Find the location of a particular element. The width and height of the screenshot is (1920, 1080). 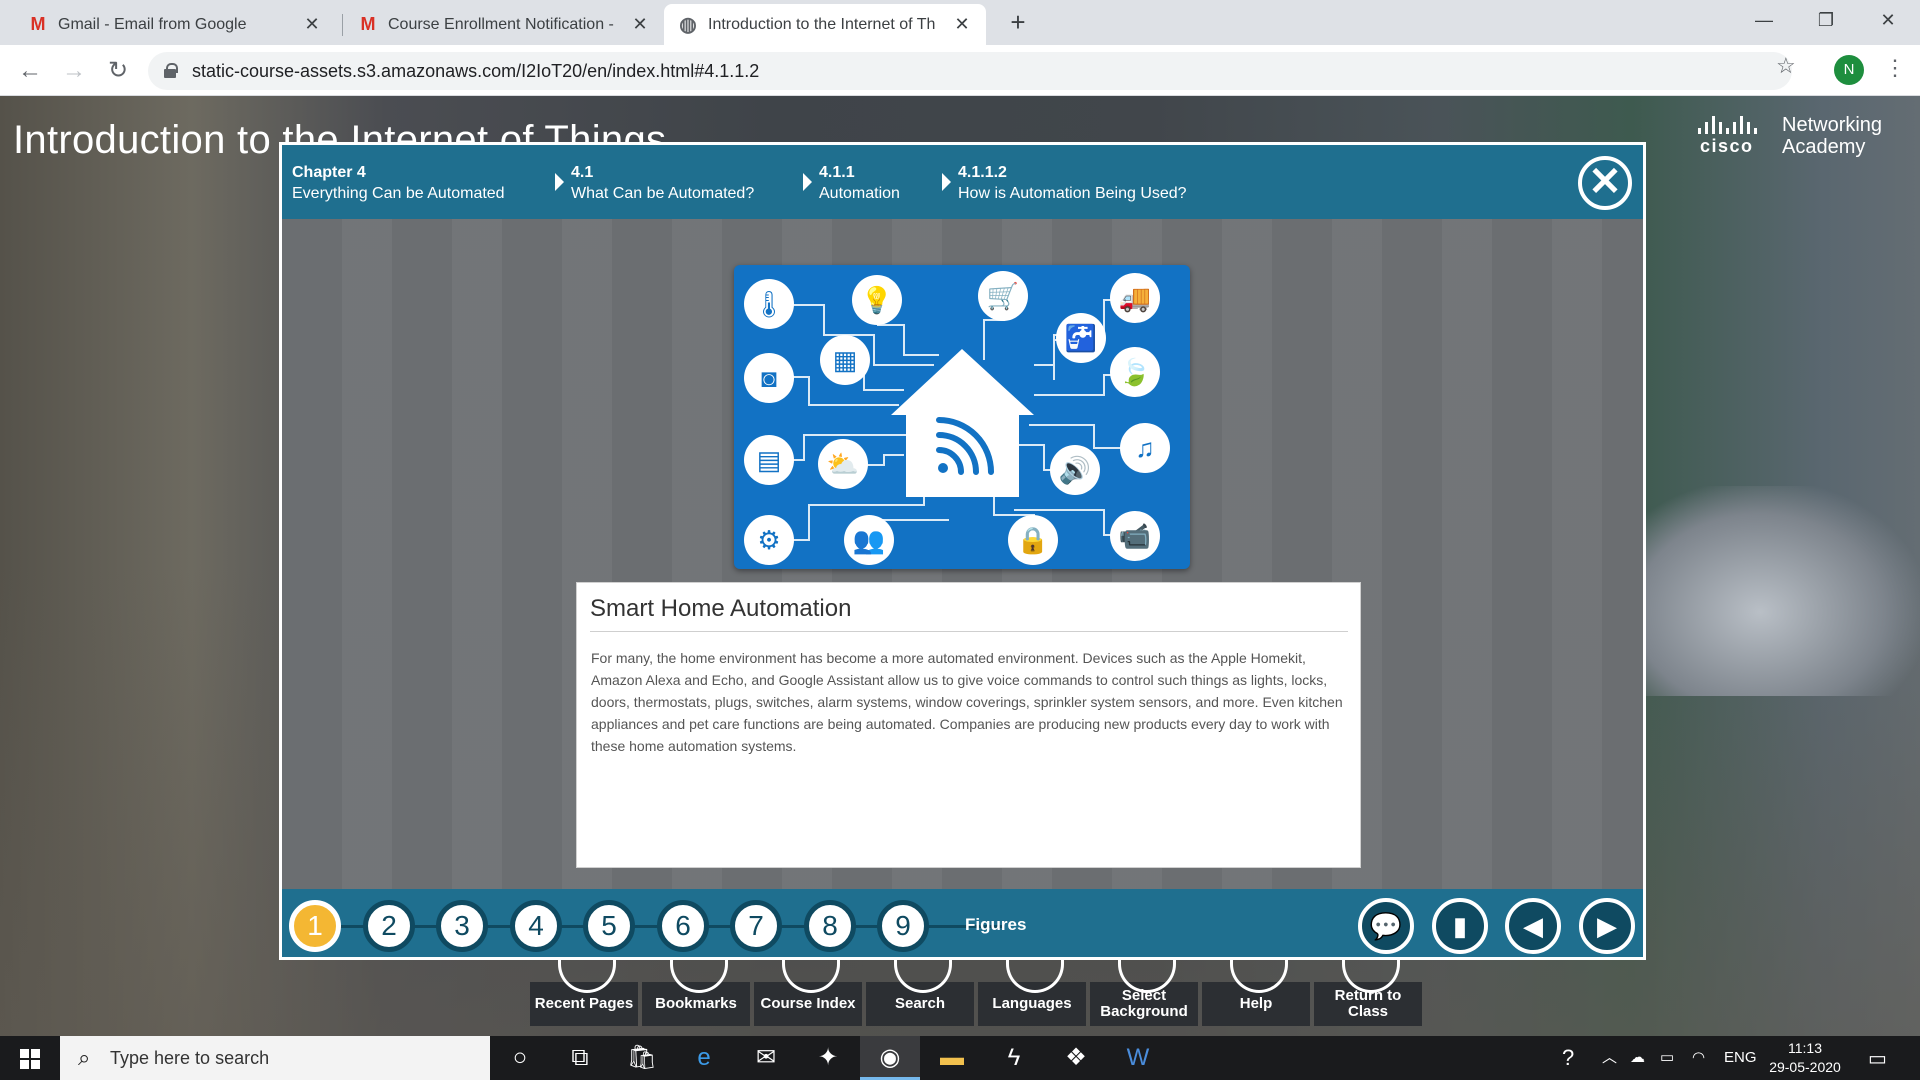

tab-title: Course Enrollment Notification - is located at coordinates (501, 24).